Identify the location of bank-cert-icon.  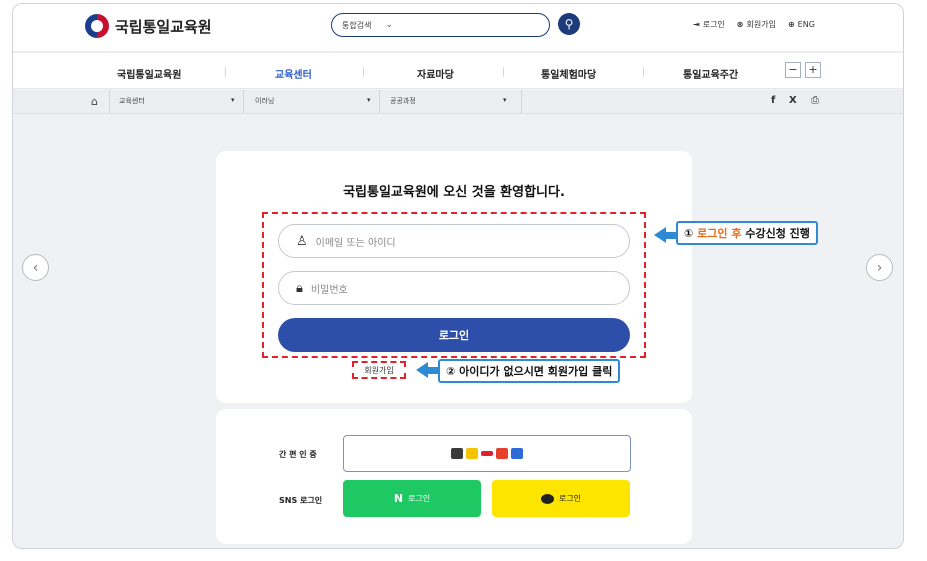
(517, 453).